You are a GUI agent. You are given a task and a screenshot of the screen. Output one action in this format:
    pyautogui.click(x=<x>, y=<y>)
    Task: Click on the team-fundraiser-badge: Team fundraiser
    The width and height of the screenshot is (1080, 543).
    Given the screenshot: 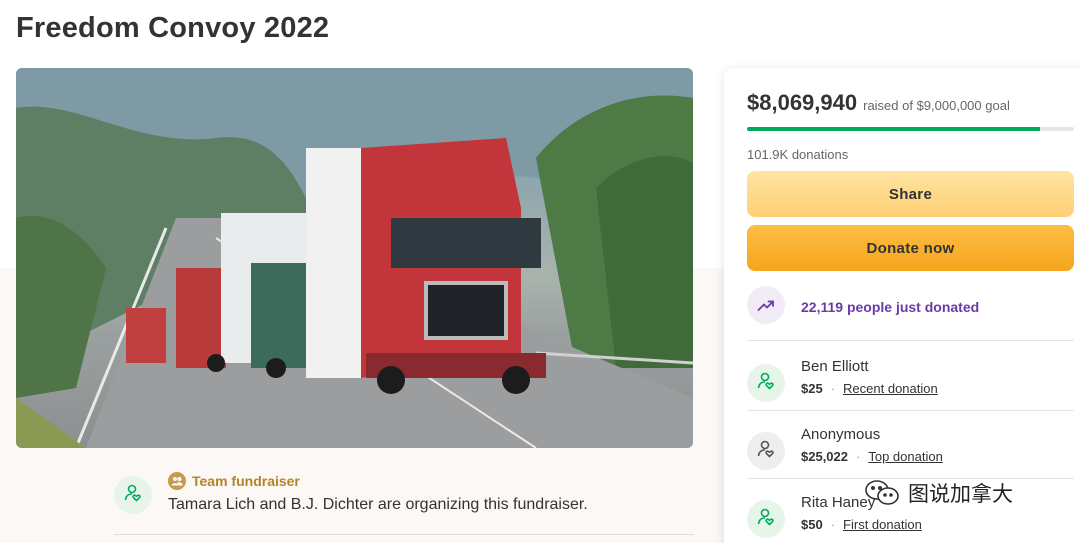 What is the action you would take?
    pyautogui.click(x=234, y=481)
    